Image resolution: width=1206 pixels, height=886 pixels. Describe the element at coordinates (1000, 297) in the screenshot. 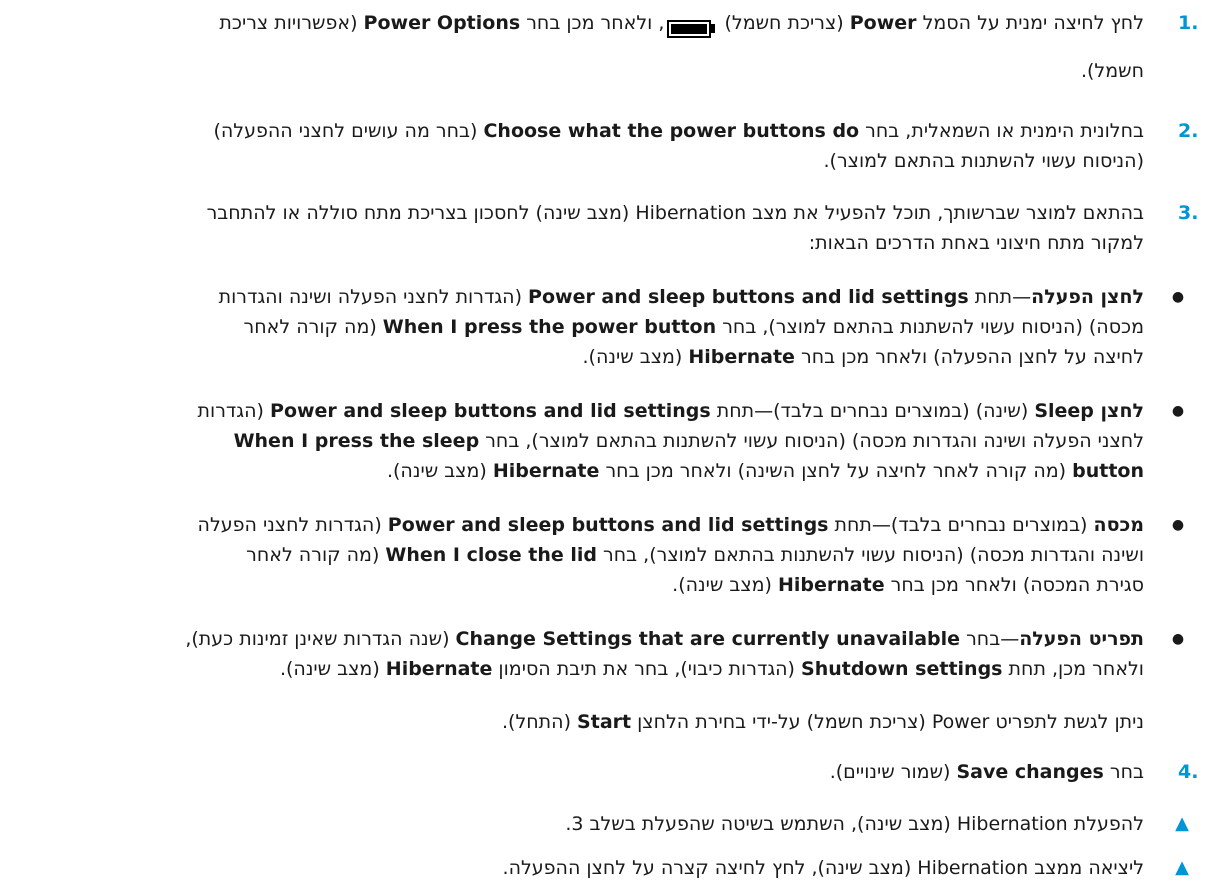

I see `text-run: —תחת` at that location.